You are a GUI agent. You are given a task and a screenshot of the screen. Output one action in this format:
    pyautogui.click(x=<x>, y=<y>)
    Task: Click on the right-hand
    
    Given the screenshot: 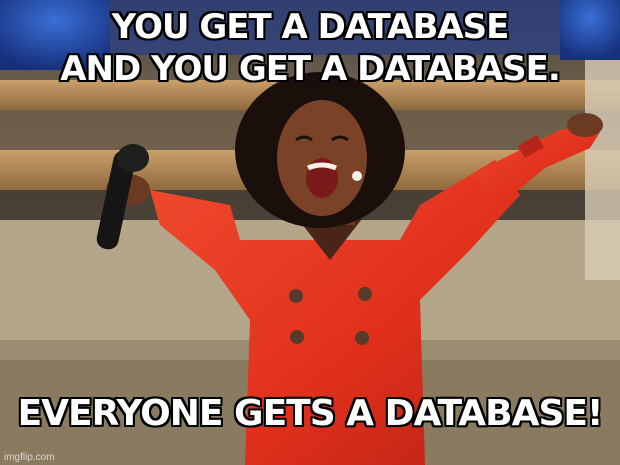 What is the action you would take?
    pyautogui.click(x=585, y=125)
    